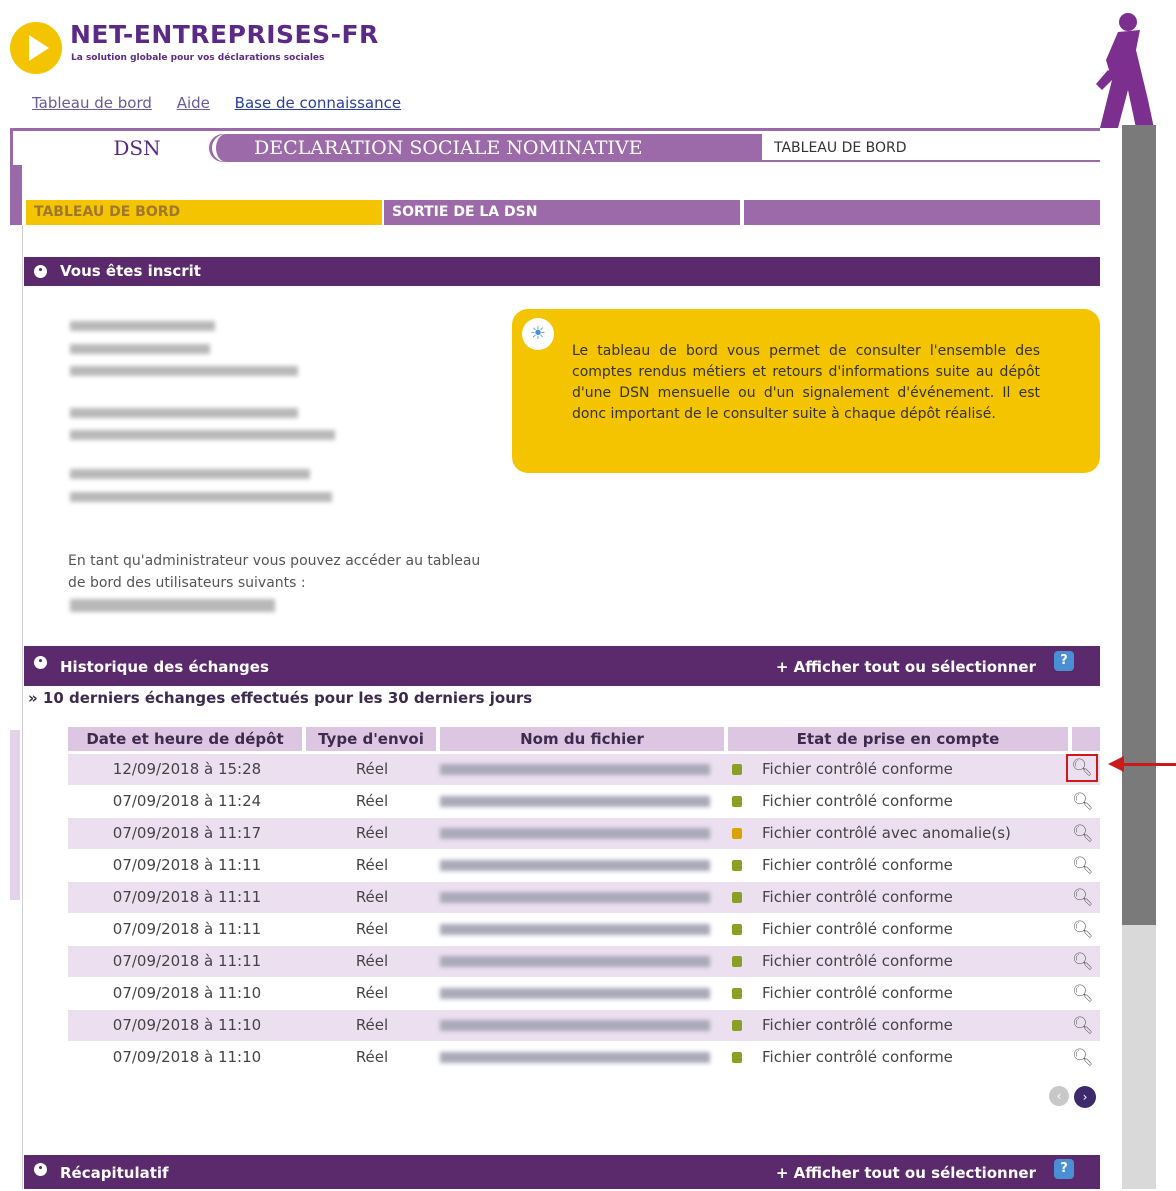  I want to click on section-header-inscrit: • Vous êtes inscrit, so click(562, 271).